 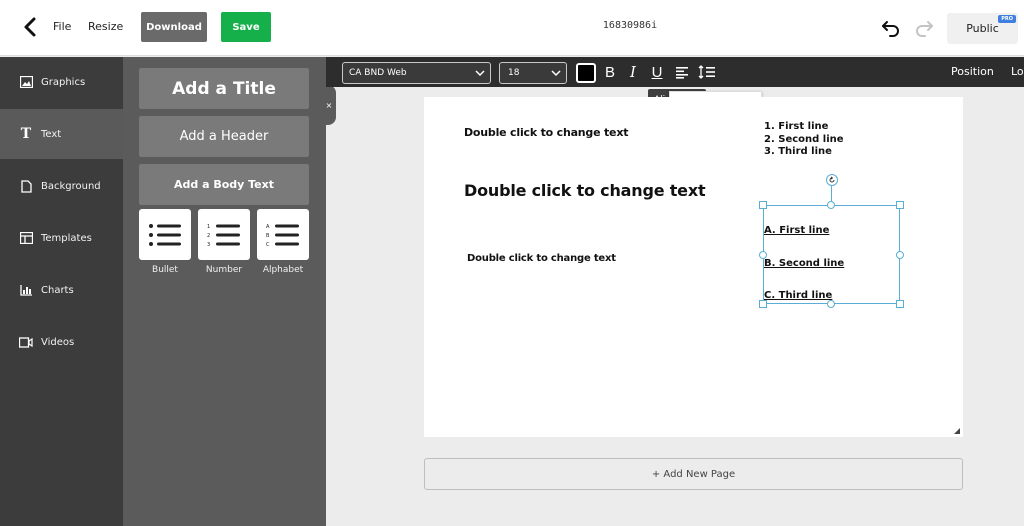 I want to click on redo-icon, so click(x=924, y=27).